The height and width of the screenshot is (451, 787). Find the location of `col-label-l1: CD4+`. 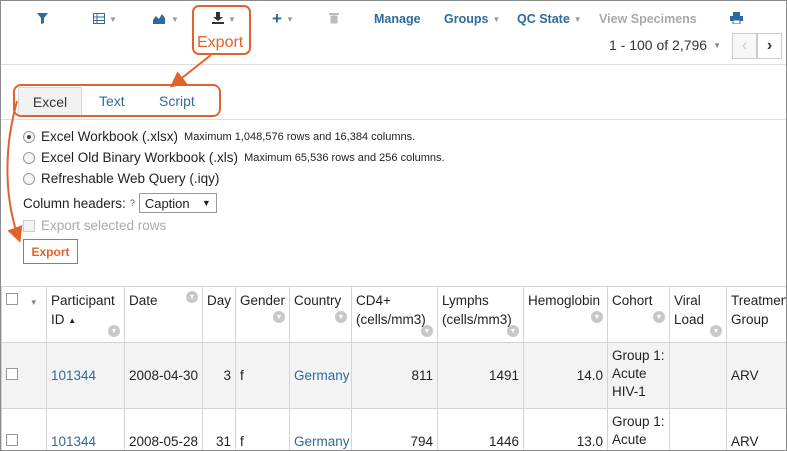

col-label-l1: CD4+ is located at coordinates (373, 300).